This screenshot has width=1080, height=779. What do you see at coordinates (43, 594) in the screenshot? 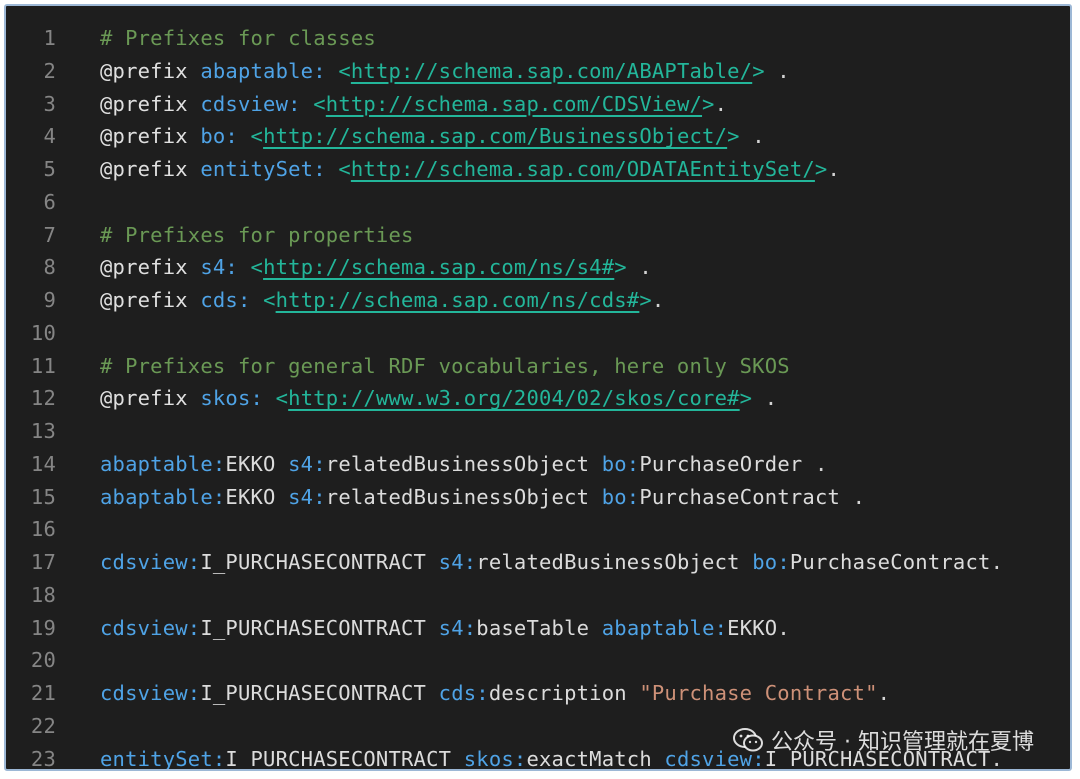
I see `line-number: 18` at bounding box center [43, 594].